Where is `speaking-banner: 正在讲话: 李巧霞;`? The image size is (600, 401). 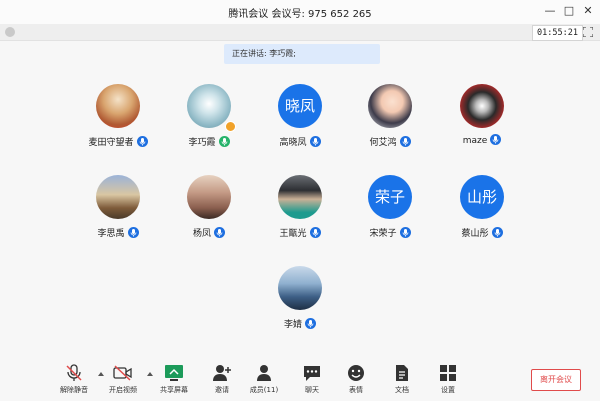
speaking-banner: 正在讲话: 李巧霞; is located at coordinates (302, 54).